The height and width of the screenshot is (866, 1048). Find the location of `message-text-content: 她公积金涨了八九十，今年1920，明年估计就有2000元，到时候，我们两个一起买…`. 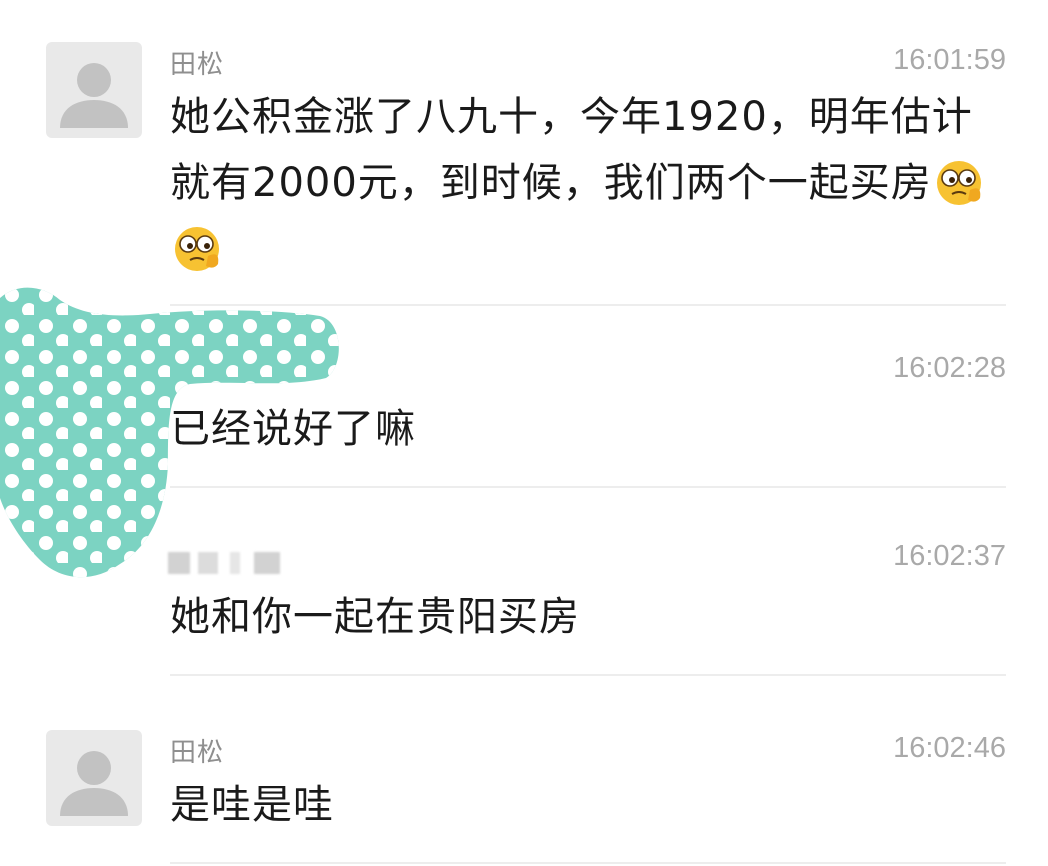

message-text-content: 她公积金涨了八九十，今年1920，明年估计就有2000元，到时候，我们两个一起买… is located at coordinates (571, 150).